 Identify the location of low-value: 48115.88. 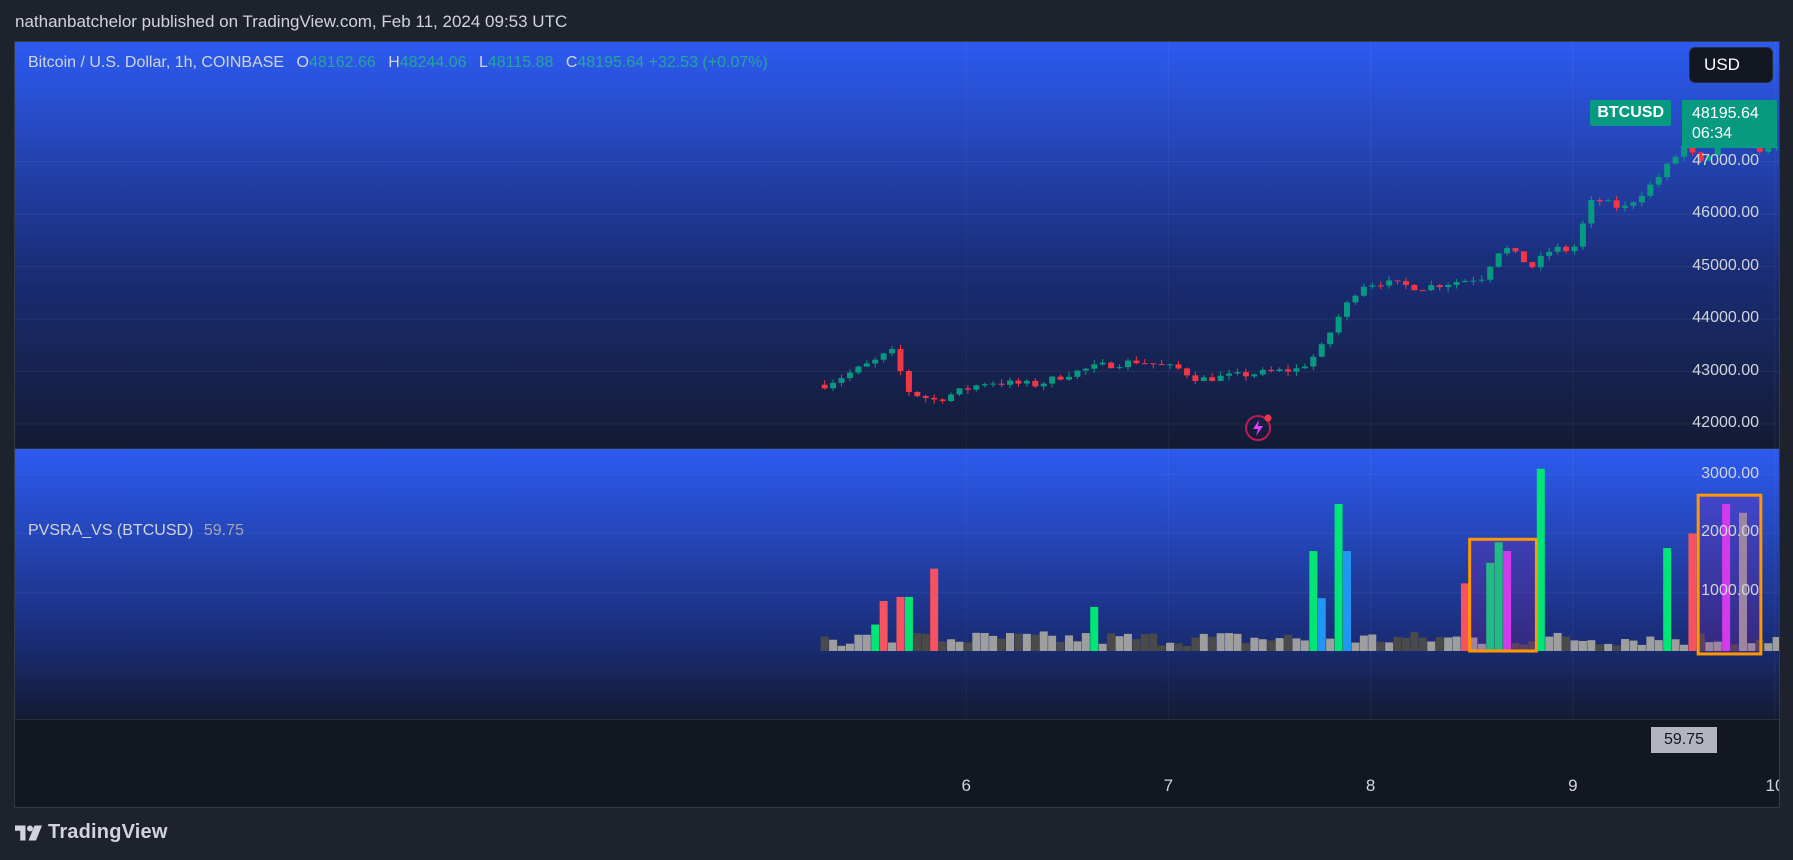
(520, 62).